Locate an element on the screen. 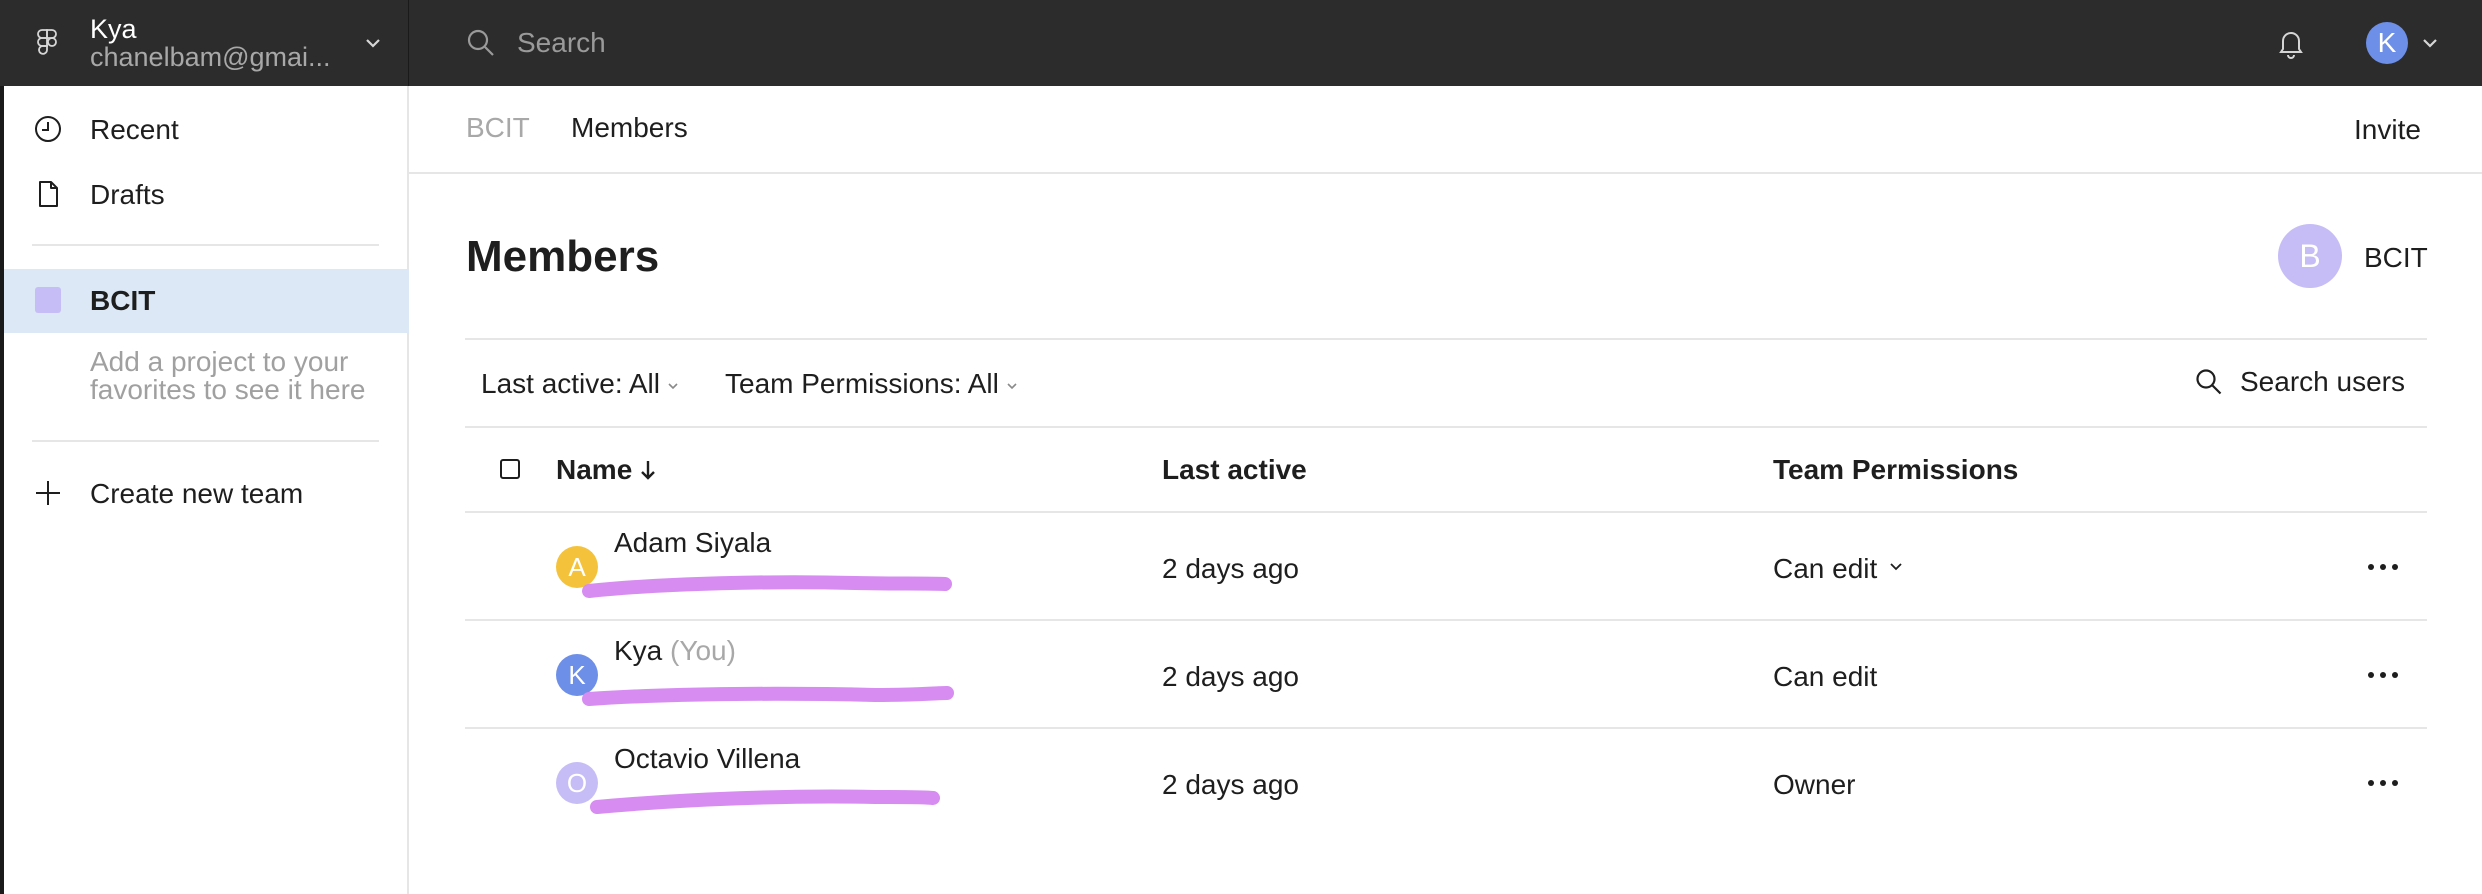 Image resolution: width=2482 pixels, height=894 pixels. plus-icon is located at coordinates (48, 493).